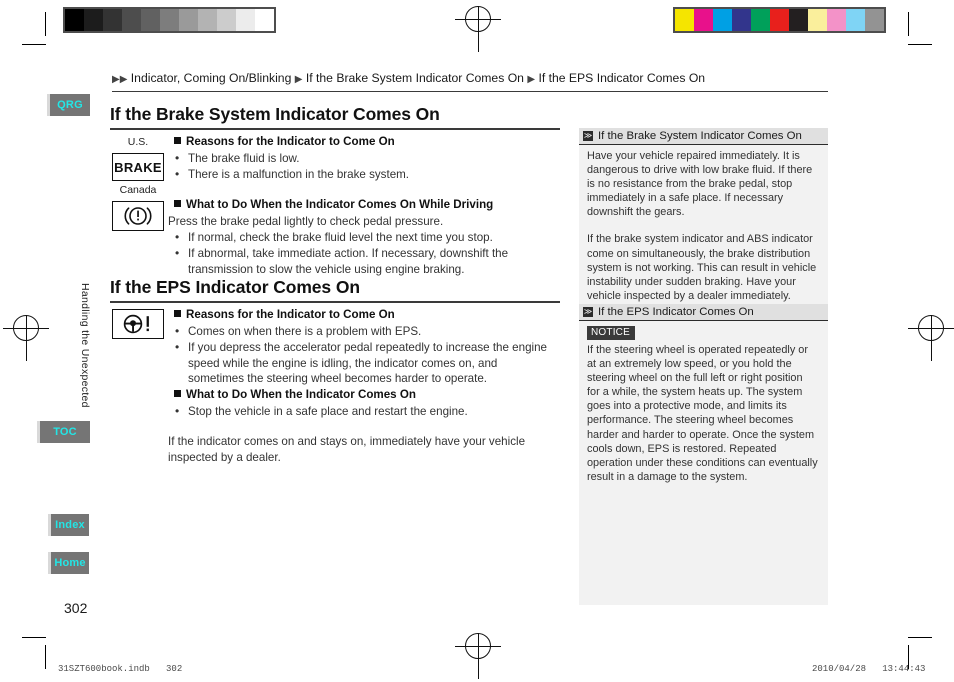 Image resolution: width=954 pixels, height=682 pixels. Describe the element at coordinates (120, 669) in the screenshot. I see `footer-filename: 31SZT600book.indb 302` at that location.